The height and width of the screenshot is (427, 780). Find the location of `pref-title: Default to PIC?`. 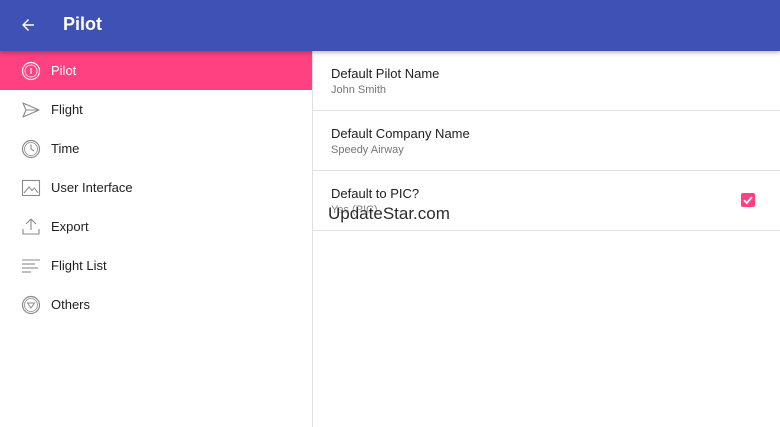

pref-title: Default to PIC? is located at coordinates (375, 193).